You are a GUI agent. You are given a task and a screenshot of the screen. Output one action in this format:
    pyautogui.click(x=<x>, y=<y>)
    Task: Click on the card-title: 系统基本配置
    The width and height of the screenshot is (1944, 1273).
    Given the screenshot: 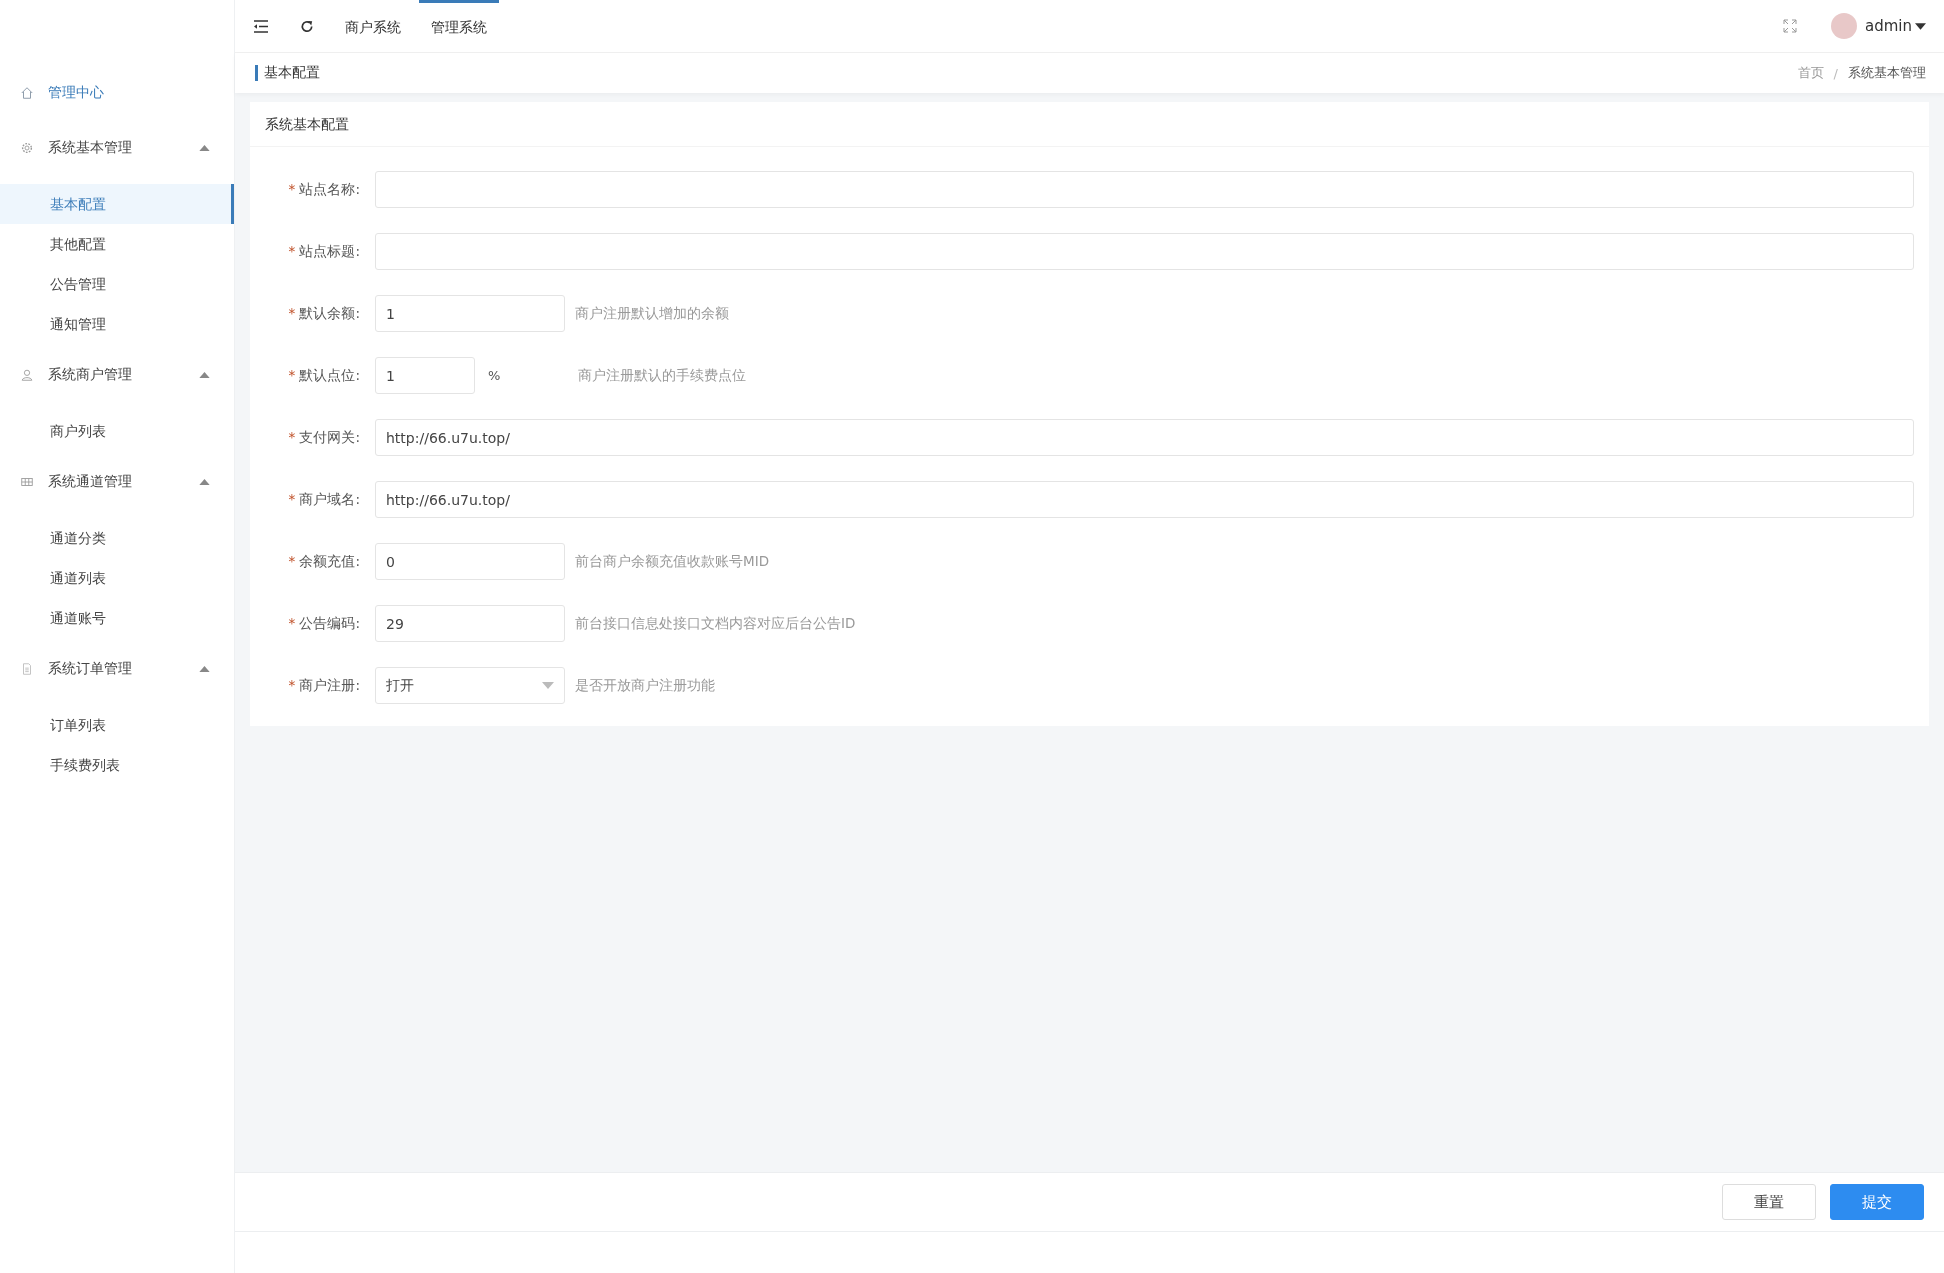 What is the action you would take?
    pyautogui.click(x=1089, y=124)
    